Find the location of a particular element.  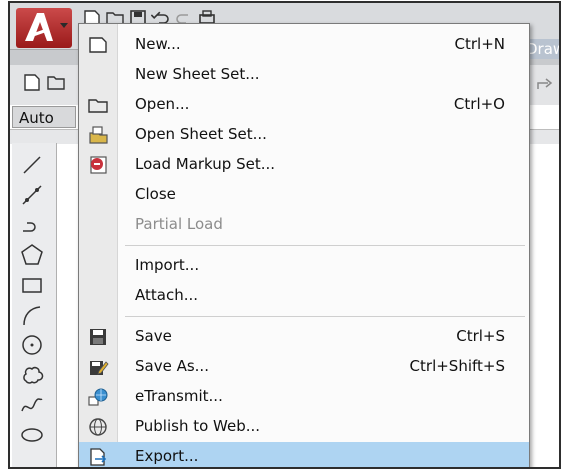

menu-item-close: Close is located at coordinates (304, 195).